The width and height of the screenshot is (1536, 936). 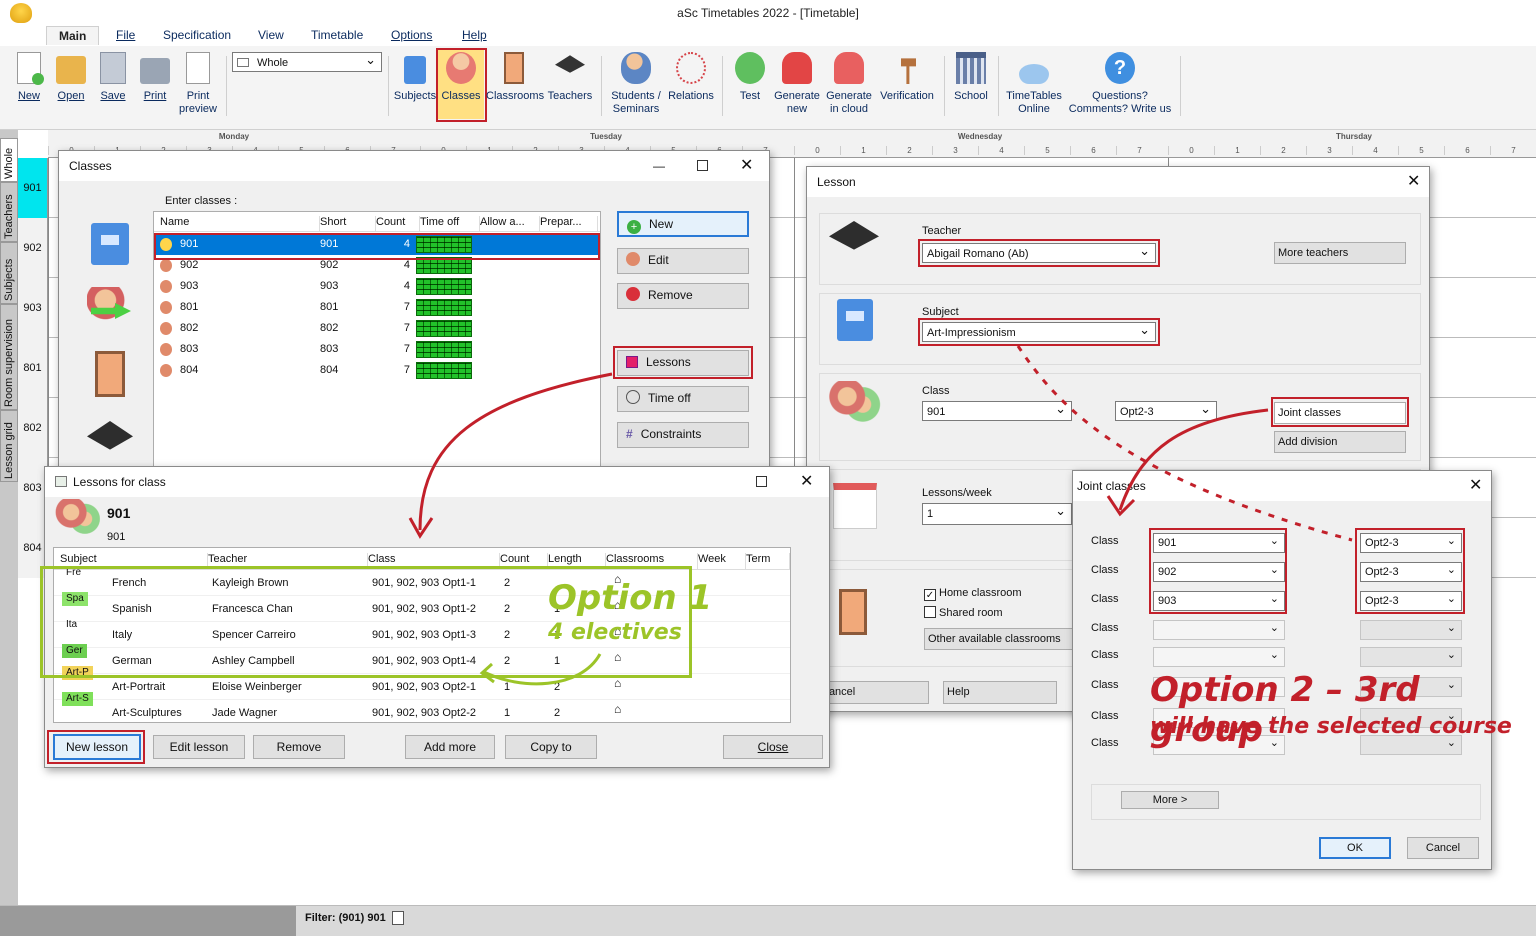 I want to click on classes-column-header: Count, so click(x=398, y=224).